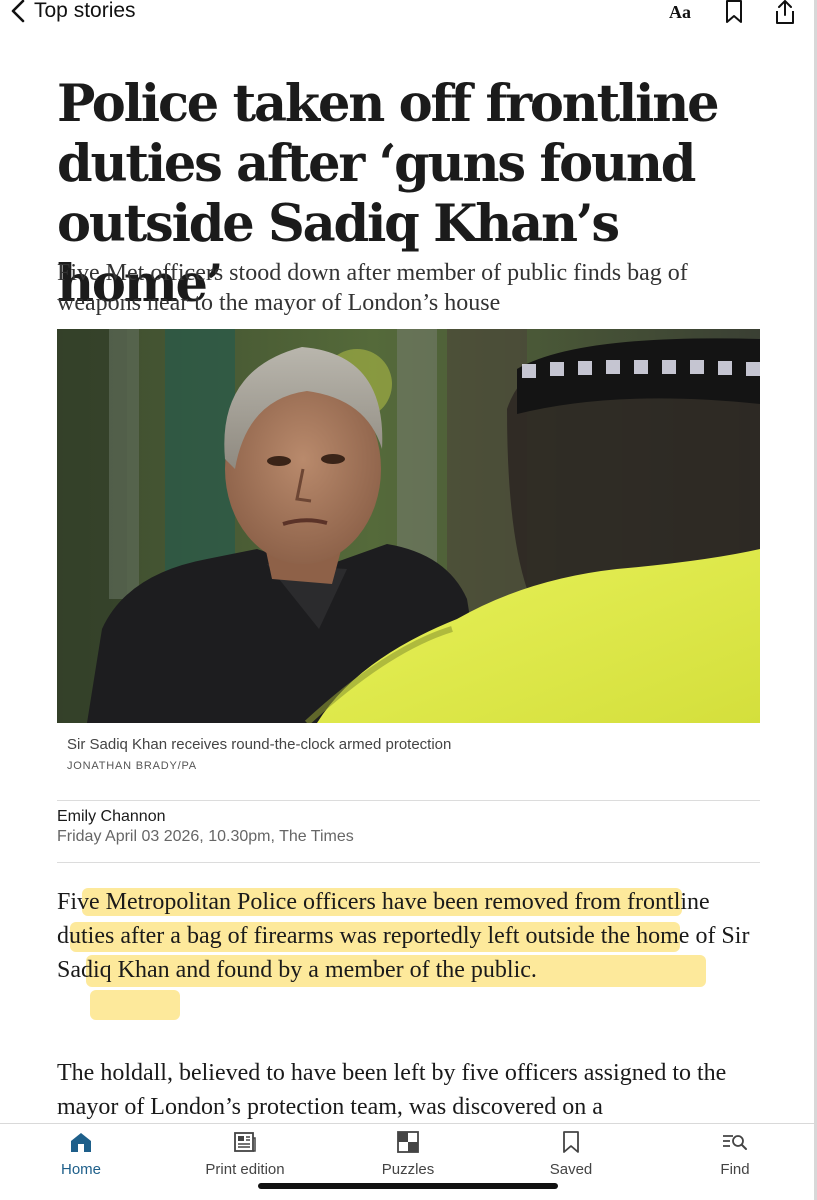  Describe the element at coordinates (245, 1169) in the screenshot. I see `nav-label: Print edition` at that location.